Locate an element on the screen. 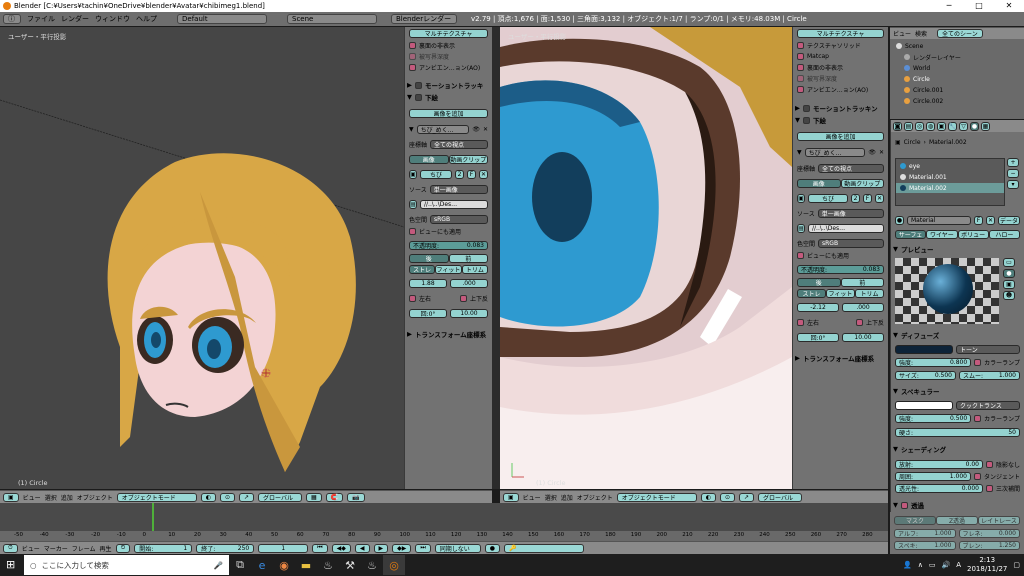 The height and width of the screenshot is (576, 1024). remove-slot-button: − is located at coordinates (1013, 173).